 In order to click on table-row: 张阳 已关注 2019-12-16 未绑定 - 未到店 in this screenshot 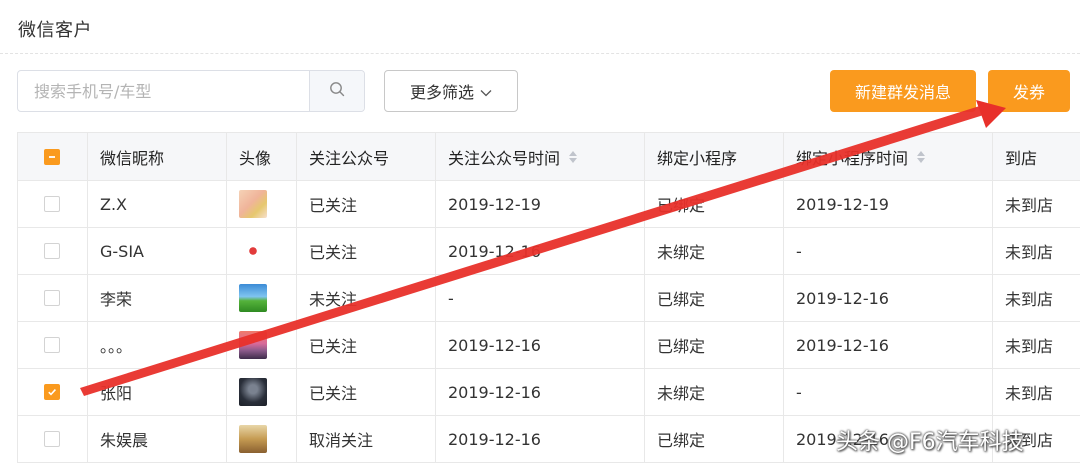, I will do `click(549, 392)`.